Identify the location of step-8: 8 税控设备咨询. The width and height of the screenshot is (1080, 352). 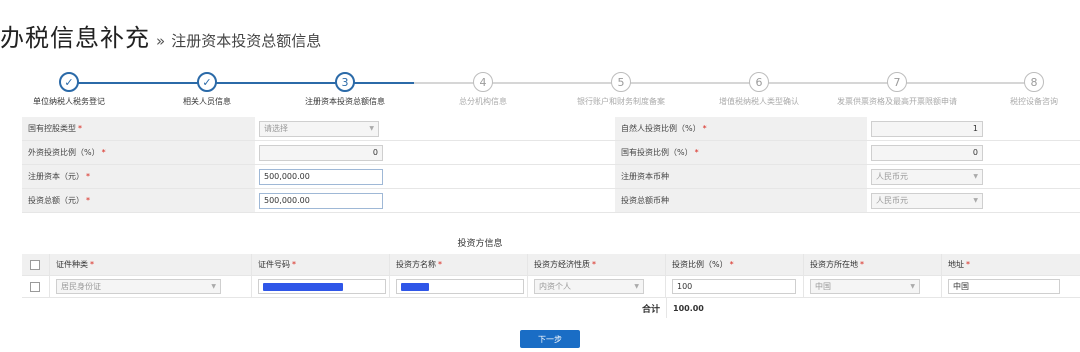
(1022, 89).